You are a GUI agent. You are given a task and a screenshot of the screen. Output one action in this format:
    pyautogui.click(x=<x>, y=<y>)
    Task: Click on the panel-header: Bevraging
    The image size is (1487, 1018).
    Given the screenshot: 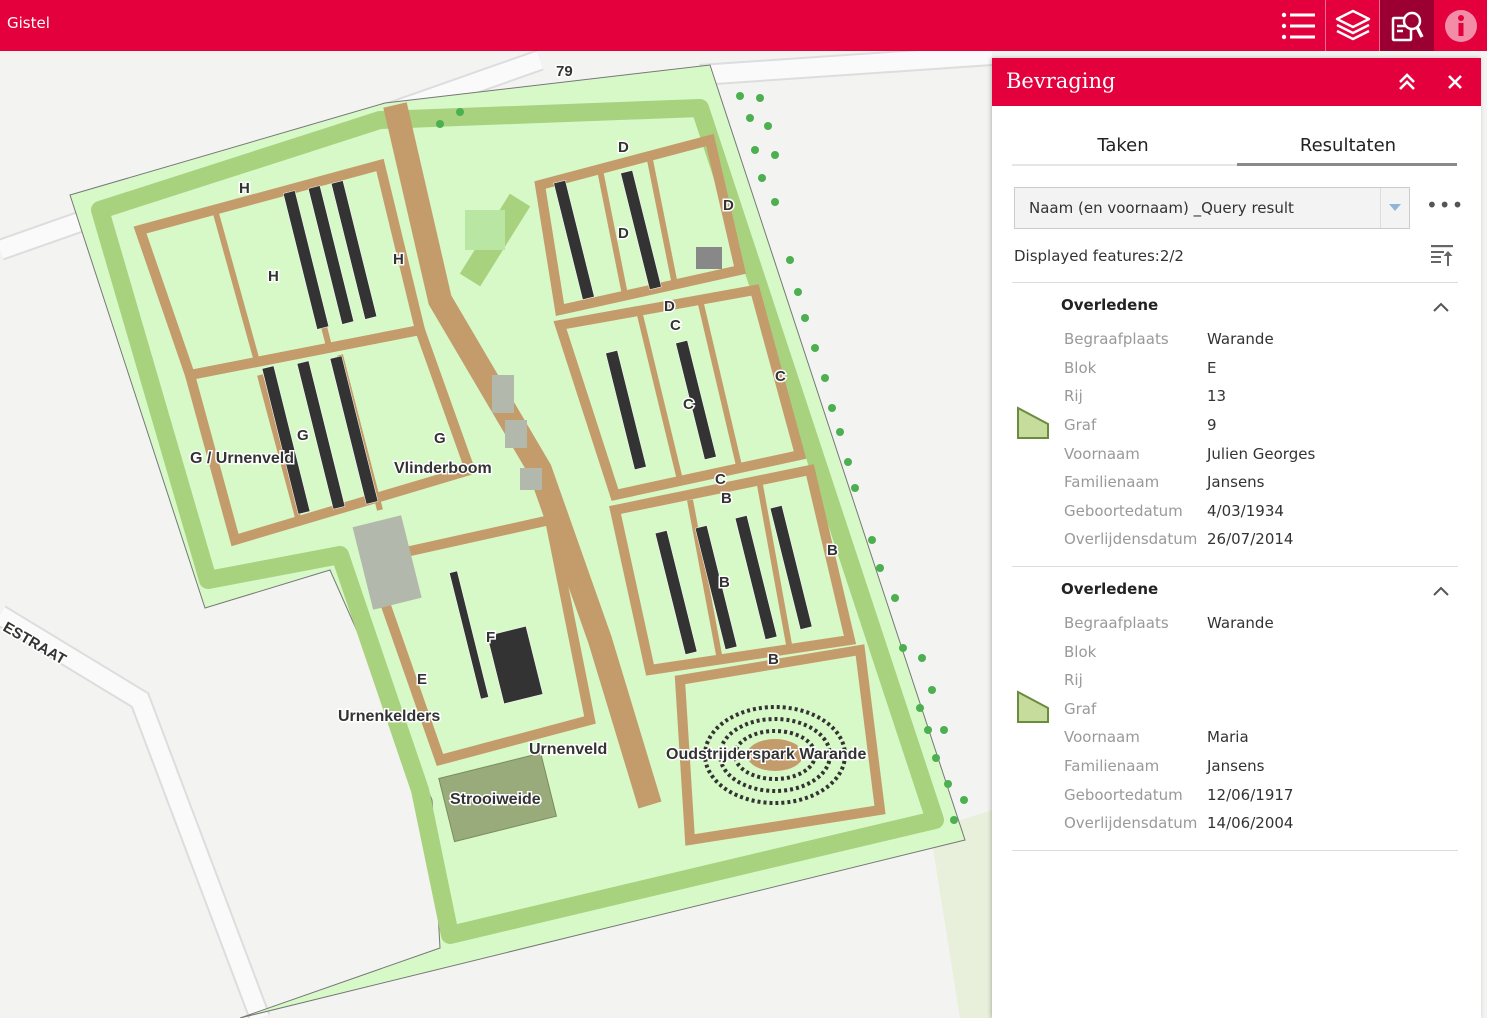 What is the action you would take?
    pyautogui.click(x=1236, y=82)
    